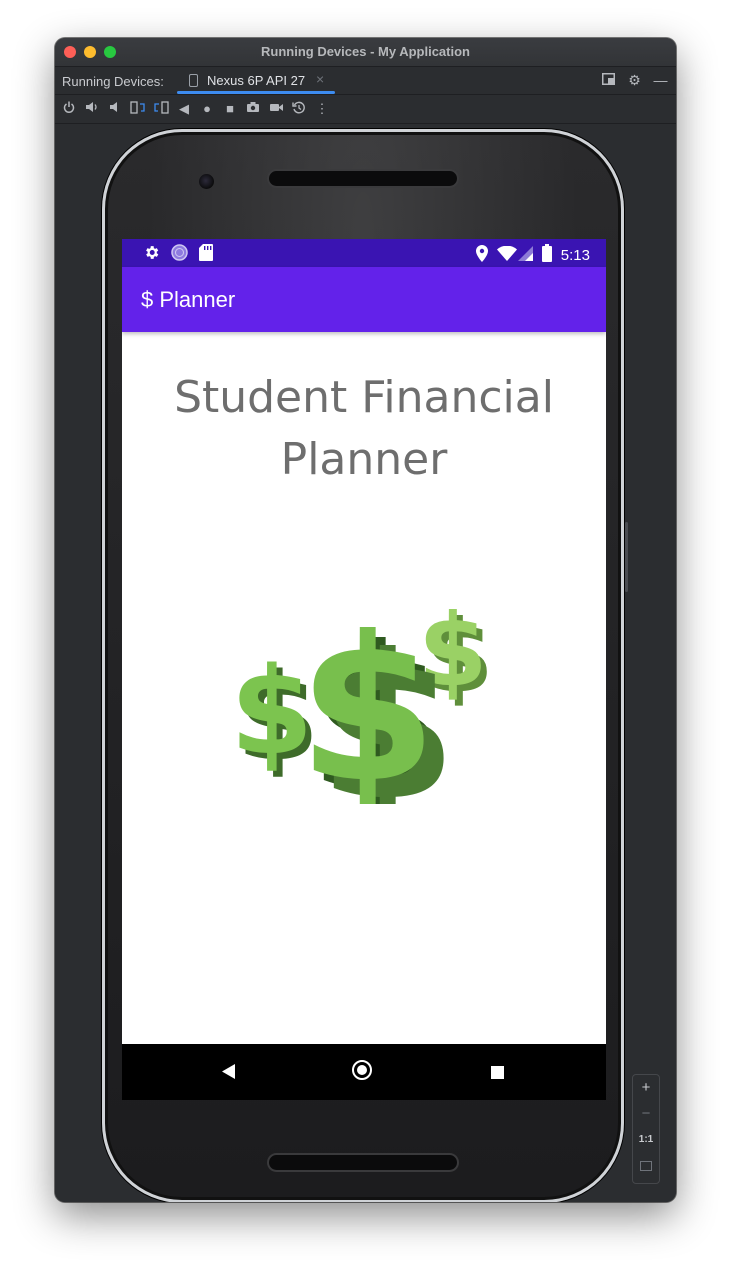 The width and height of the screenshot is (731, 1276). What do you see at coordinates (151, 255) in the screenshot?
I see `settings-gear-icon` at bounding box center [151, 255].